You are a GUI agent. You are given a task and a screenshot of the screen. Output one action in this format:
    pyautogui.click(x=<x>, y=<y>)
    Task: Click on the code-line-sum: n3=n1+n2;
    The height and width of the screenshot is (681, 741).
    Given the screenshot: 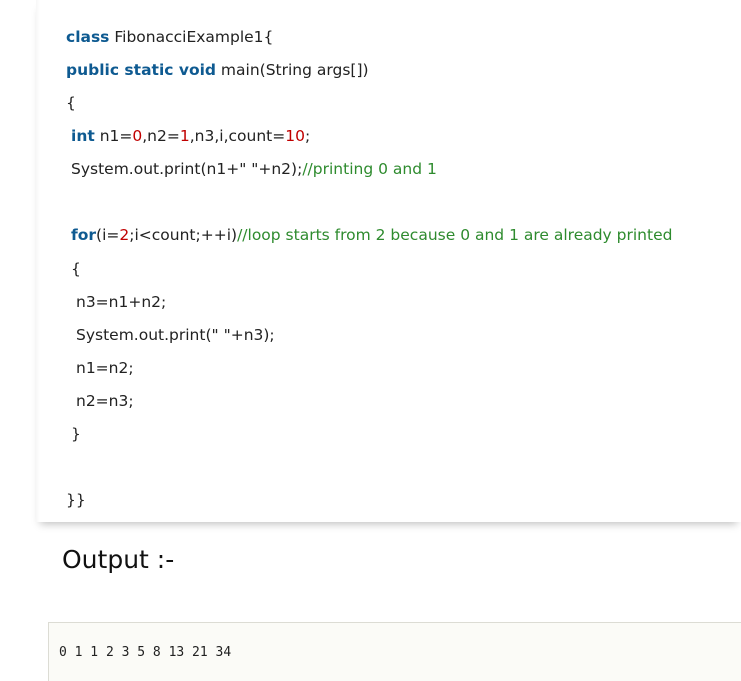 What is the action you would take?
    pyautogui.click(x=121, y=302)
    